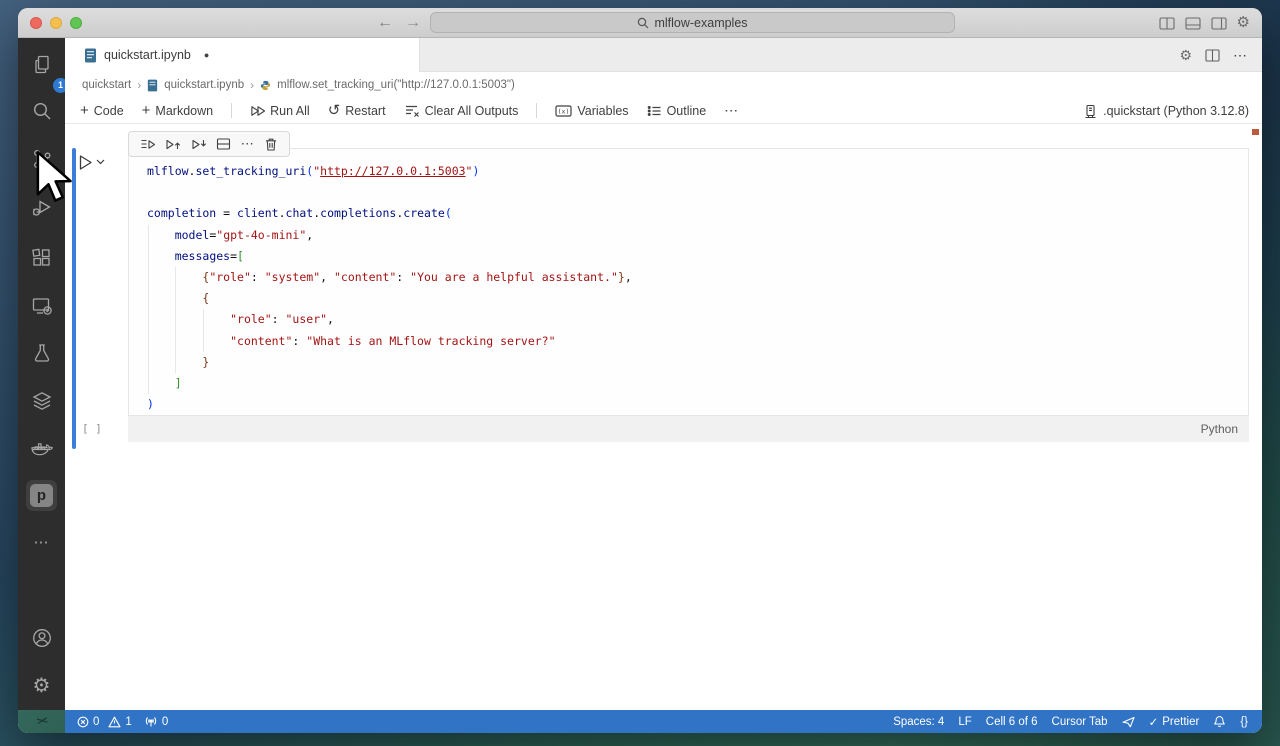 The width and height of the screenshot is (1280, 746). What do you see at coordinates (686, 110) in the screenshot?
I see `outline-label: Outline` at bounding box center [686, 110].